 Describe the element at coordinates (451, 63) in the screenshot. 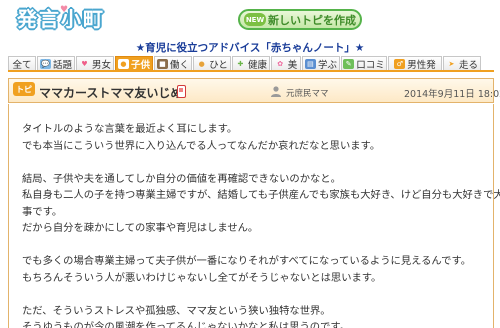

I see `run-icon: ➤` at that location.